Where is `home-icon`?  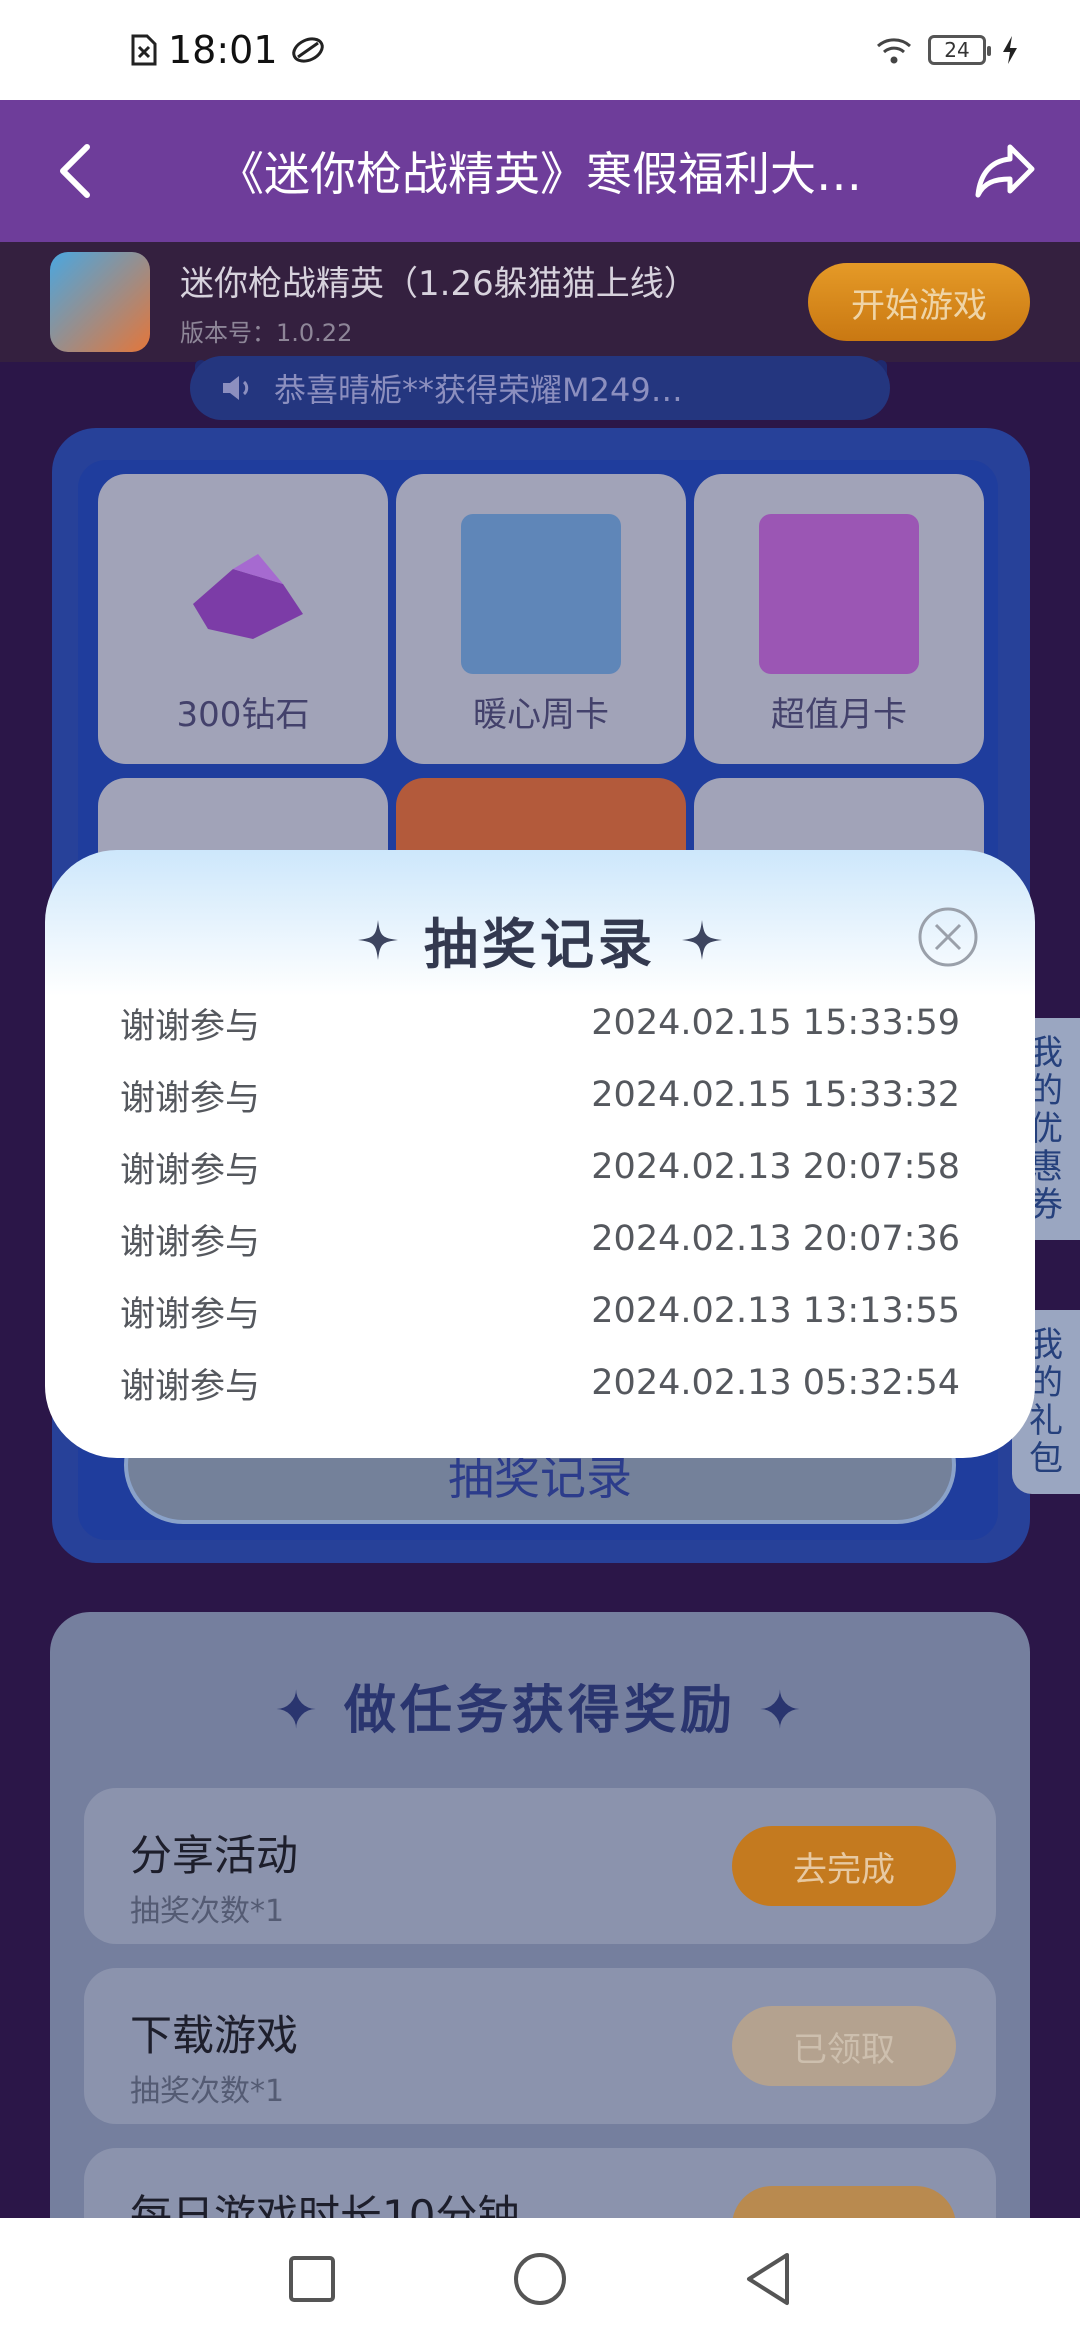 home-icon is located at coordinates (540, 2279).